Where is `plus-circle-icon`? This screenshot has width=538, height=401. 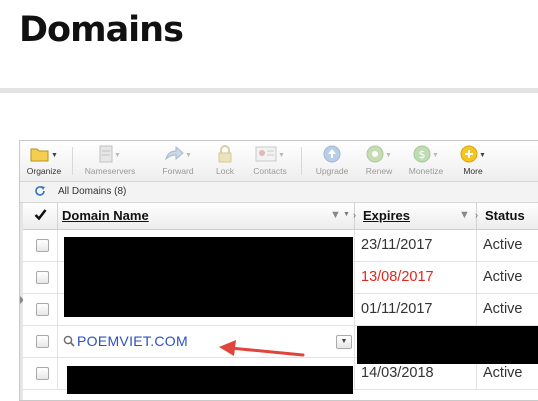
plus-circle-icon is located at coordinates (469, 155).